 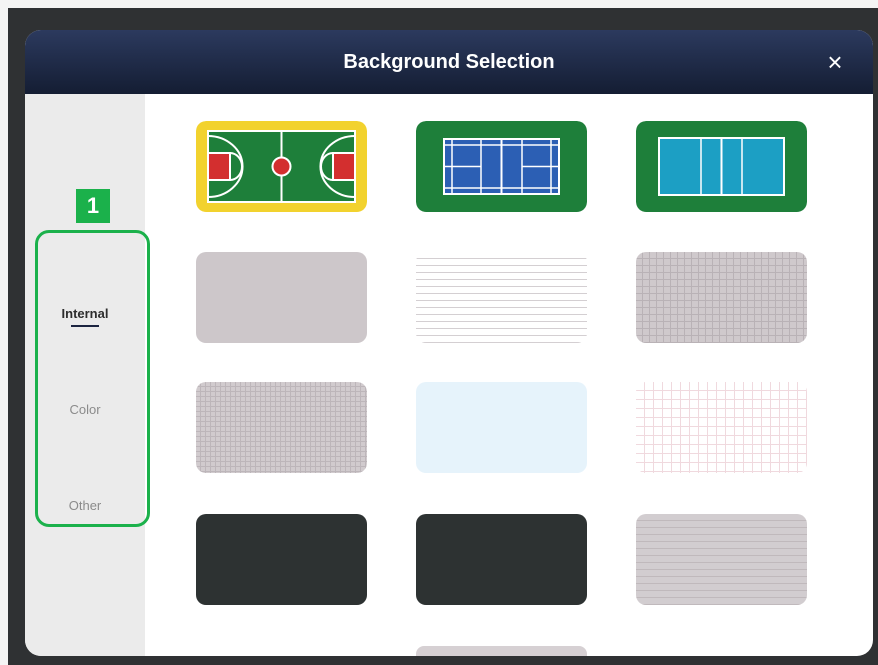 I want to click on background-tile-badminton-court, so click(x=501, y=166).